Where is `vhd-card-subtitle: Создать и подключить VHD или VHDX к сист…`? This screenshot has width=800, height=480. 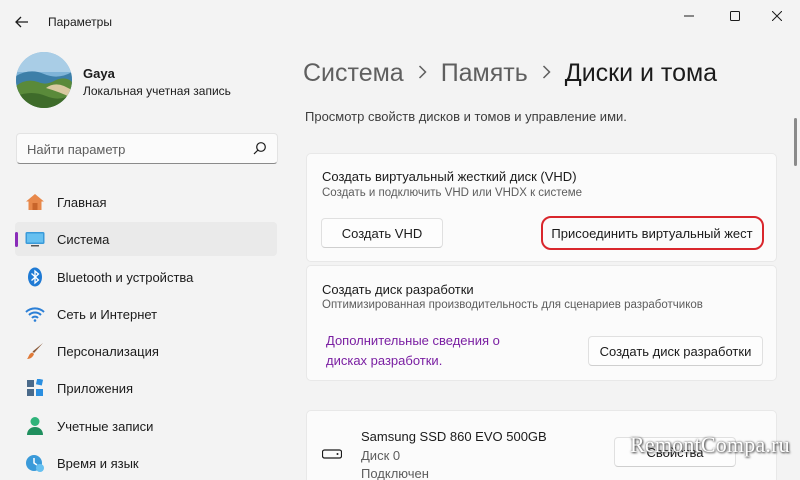 vhd-card-subtitle: Создать и подключить VHD или VHDX к сист… is located at coordinates (452, 193).